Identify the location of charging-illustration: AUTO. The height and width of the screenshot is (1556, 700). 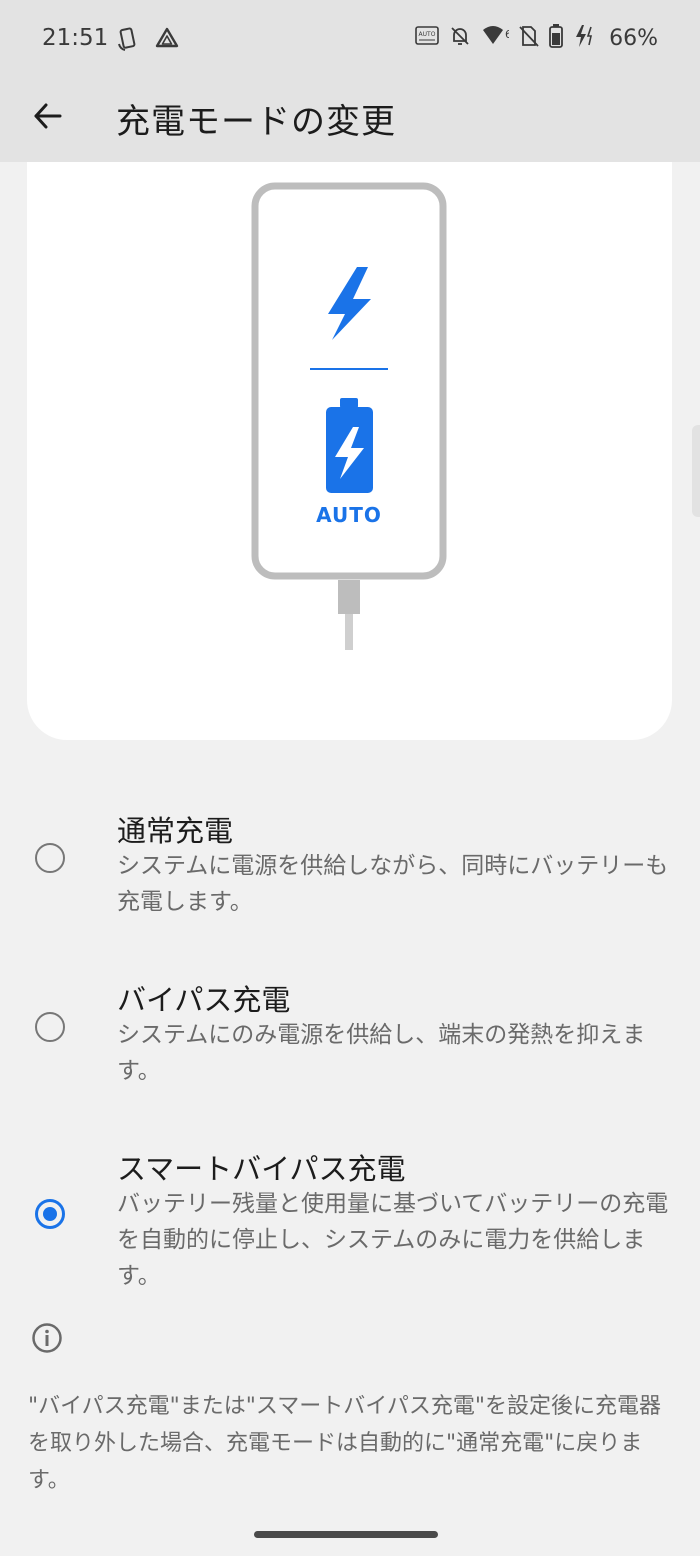
(349, 416).